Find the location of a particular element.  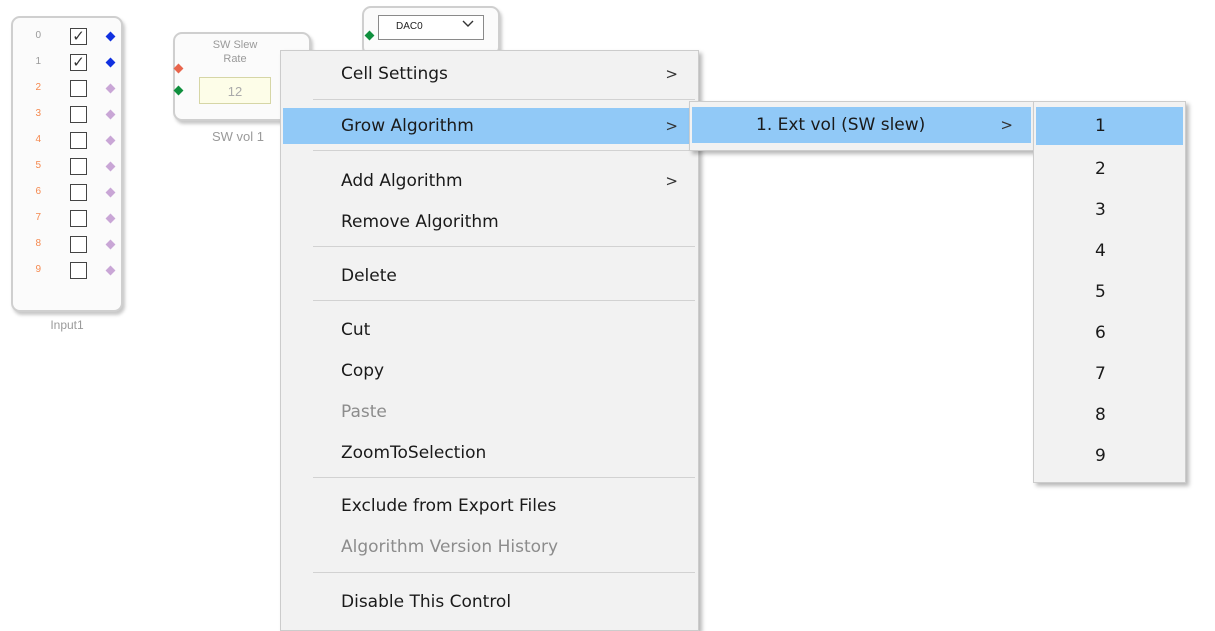

count-item-8: 8 is located at coordinates (1109, 415).